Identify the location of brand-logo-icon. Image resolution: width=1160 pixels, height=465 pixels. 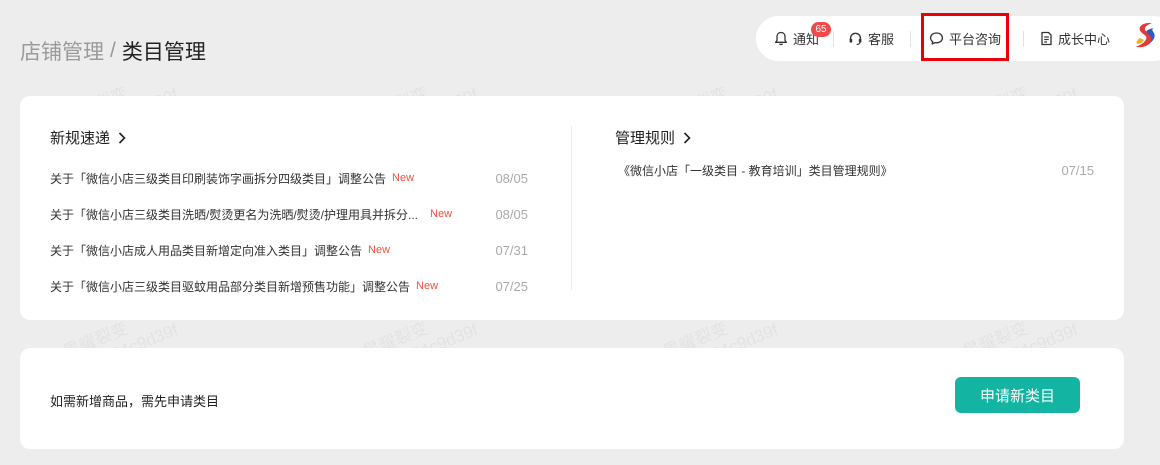
(1146, 35).